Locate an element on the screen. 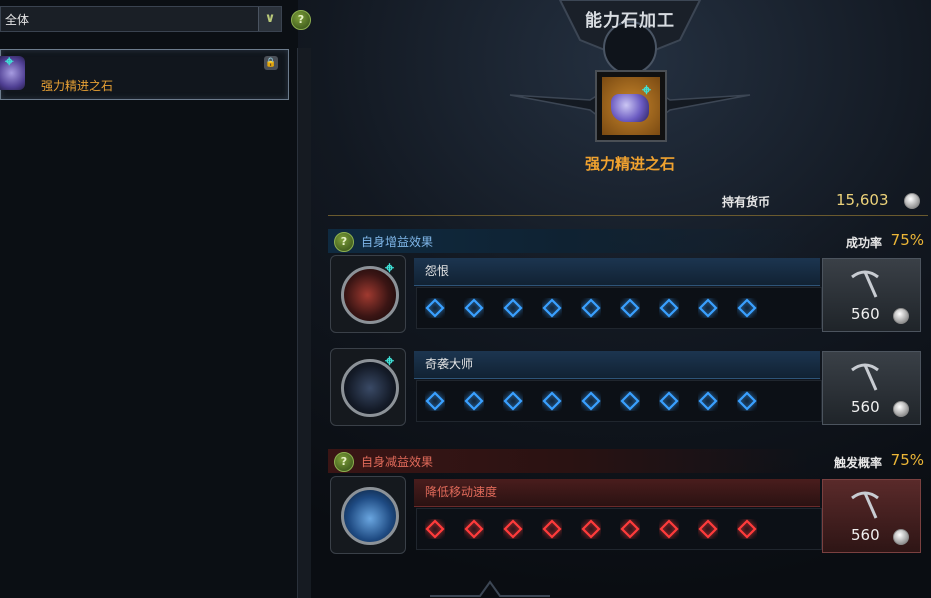  lock-icon: 🔒 is located at coordinates (271, 63).